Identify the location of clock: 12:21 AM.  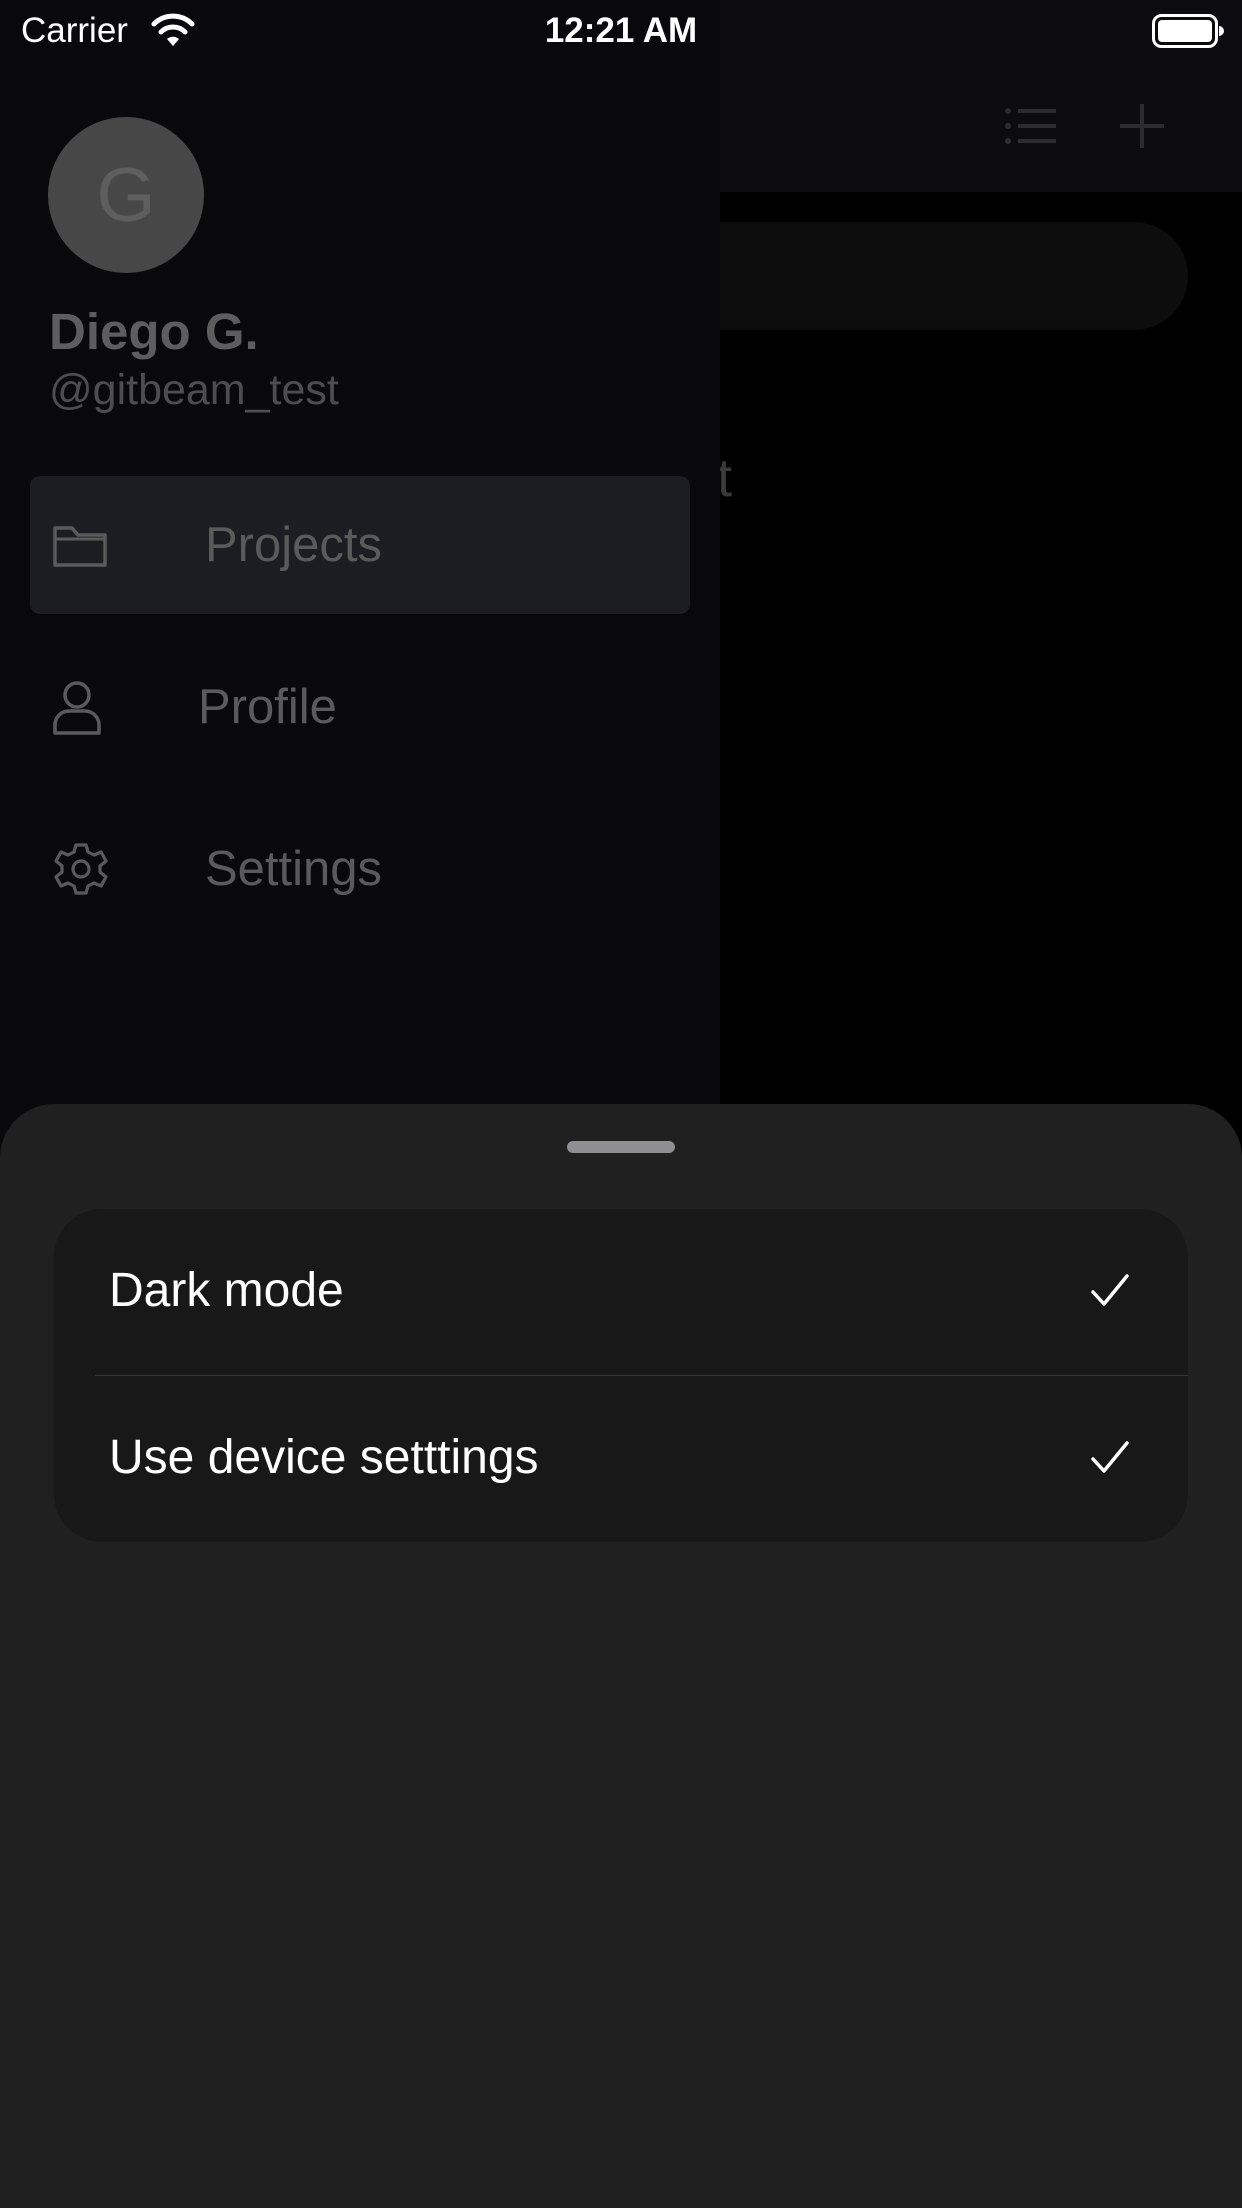
(621, 30).